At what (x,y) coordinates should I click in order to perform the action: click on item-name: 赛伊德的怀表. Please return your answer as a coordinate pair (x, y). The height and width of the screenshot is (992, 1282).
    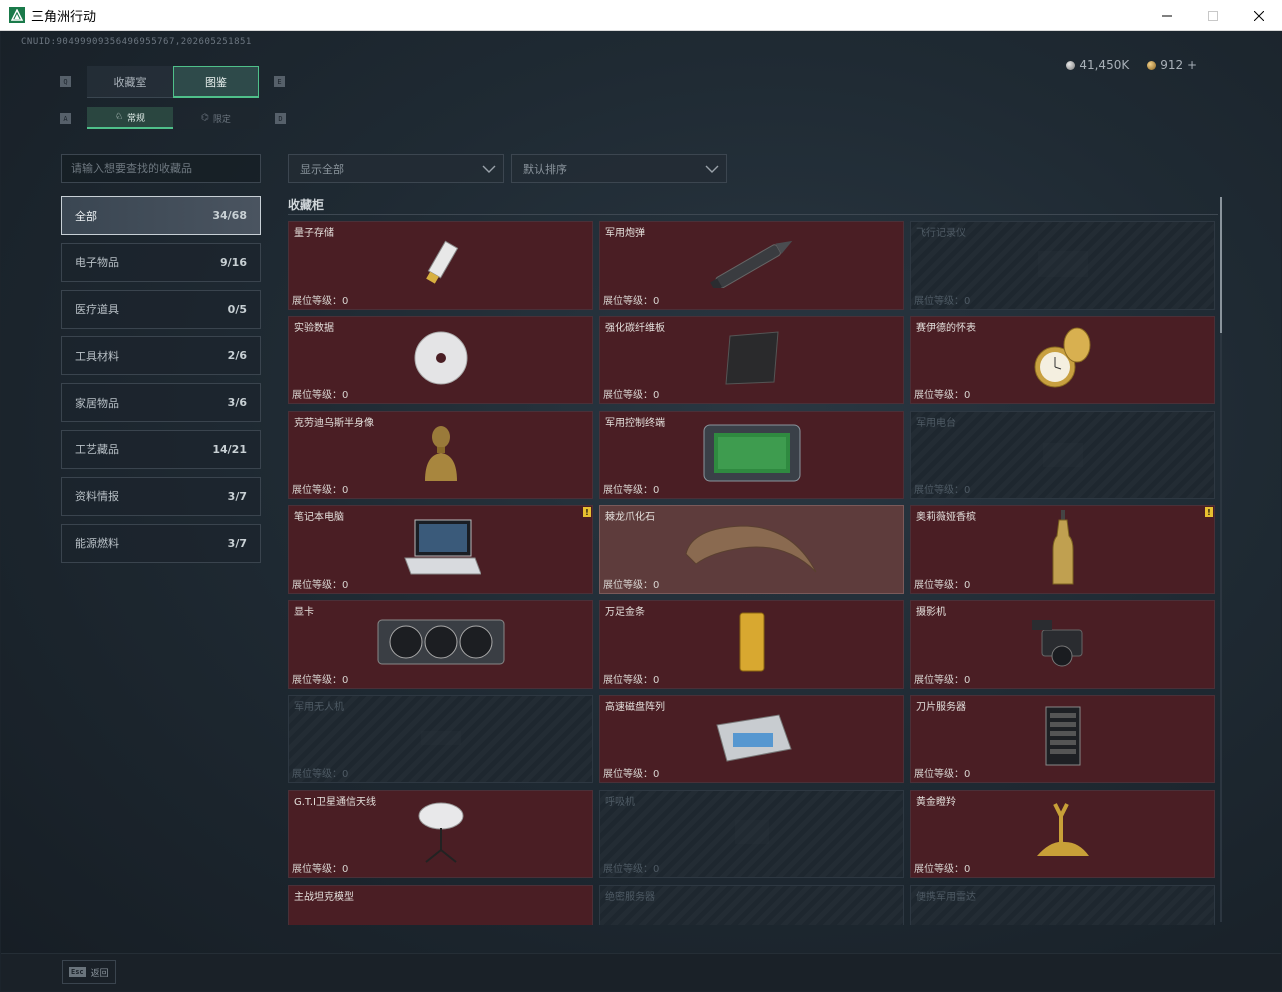
    Looking at the image, I should click on (946, 328).